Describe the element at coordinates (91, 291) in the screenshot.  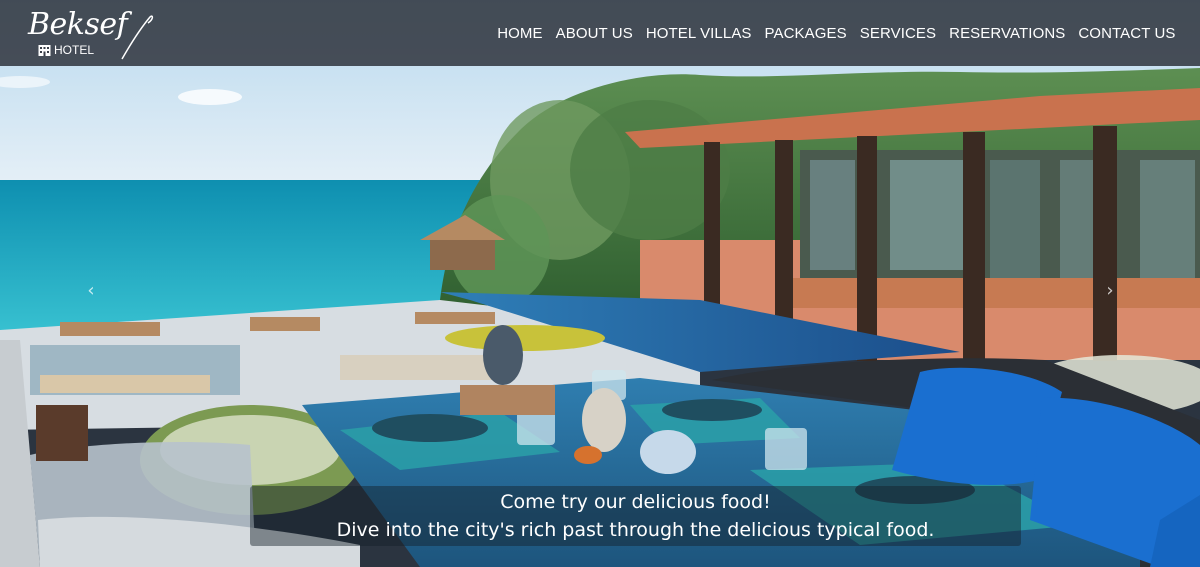
I see `carousel-prev-icon: ‹` at that location.